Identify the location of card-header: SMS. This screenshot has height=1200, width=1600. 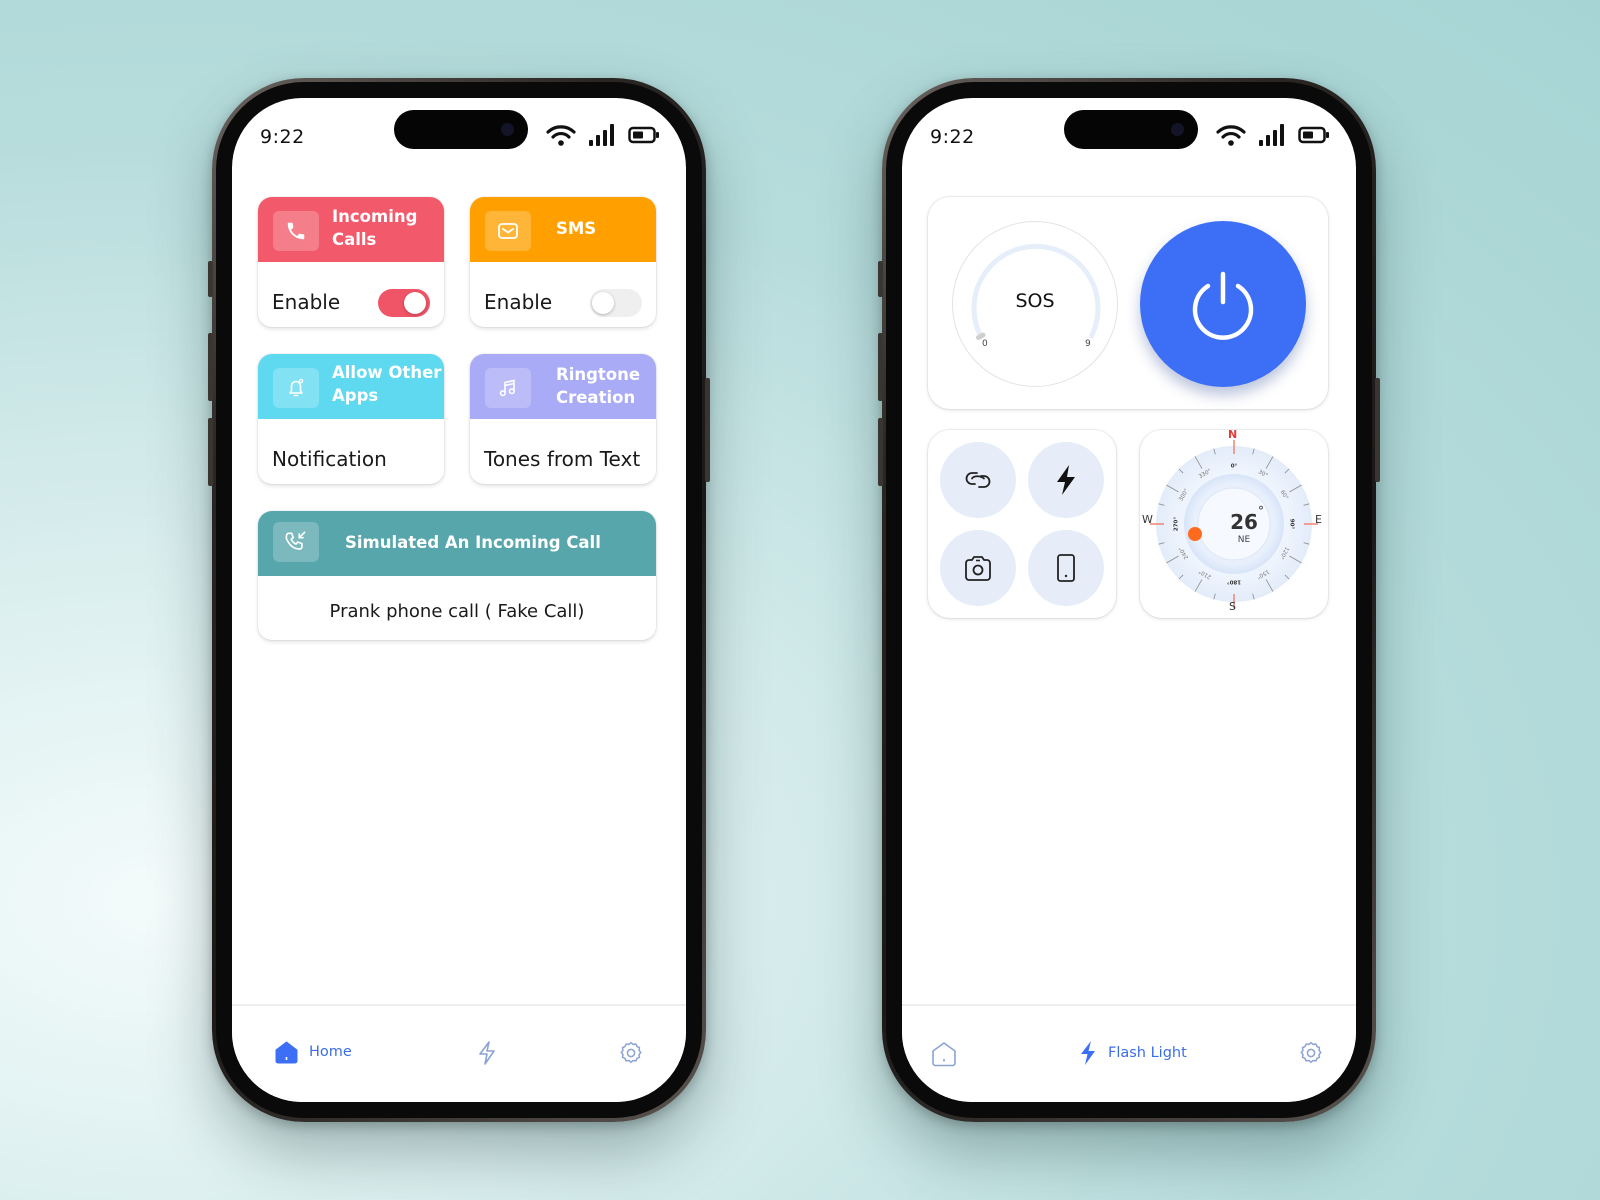
(563, 229).